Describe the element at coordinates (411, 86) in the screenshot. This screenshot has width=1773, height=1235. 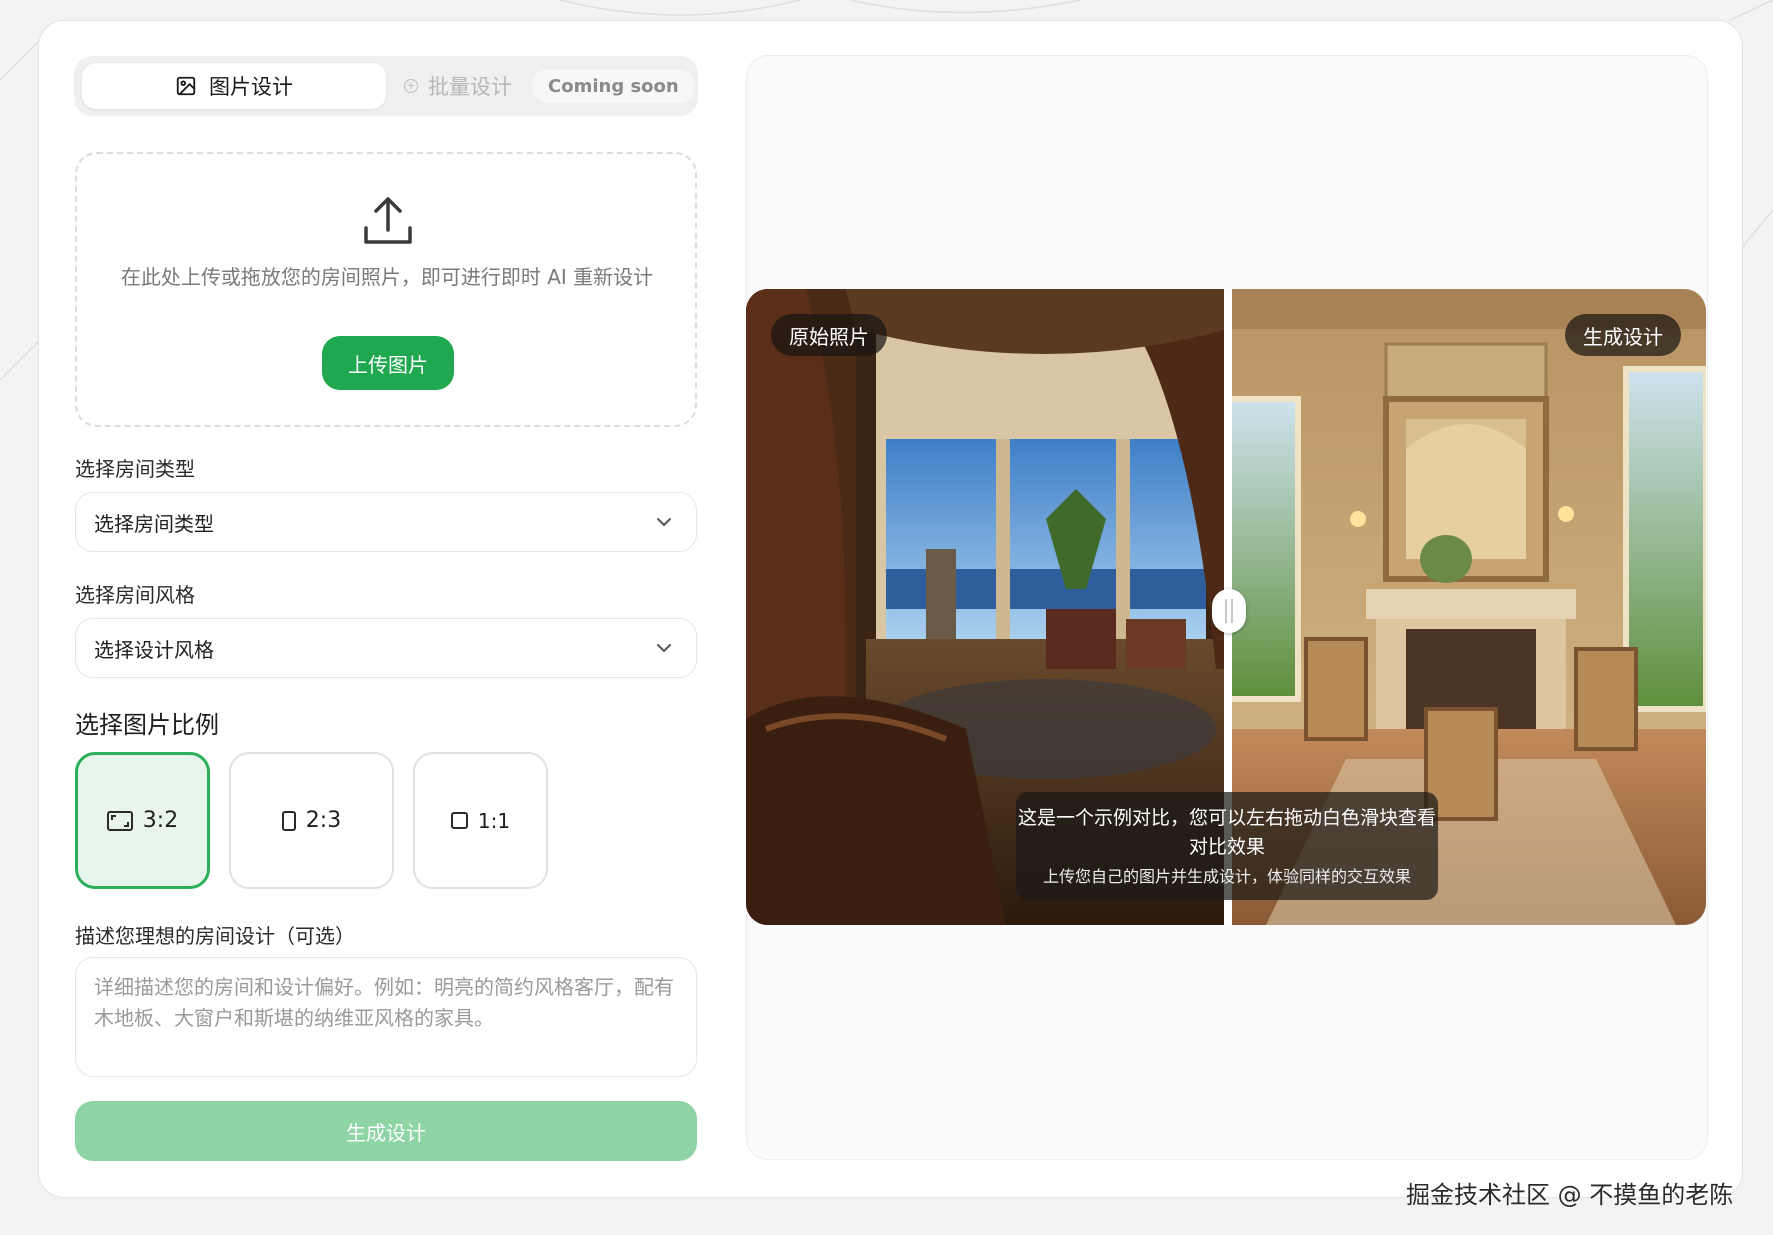
I see `plus-circle-icon: +` at that location.